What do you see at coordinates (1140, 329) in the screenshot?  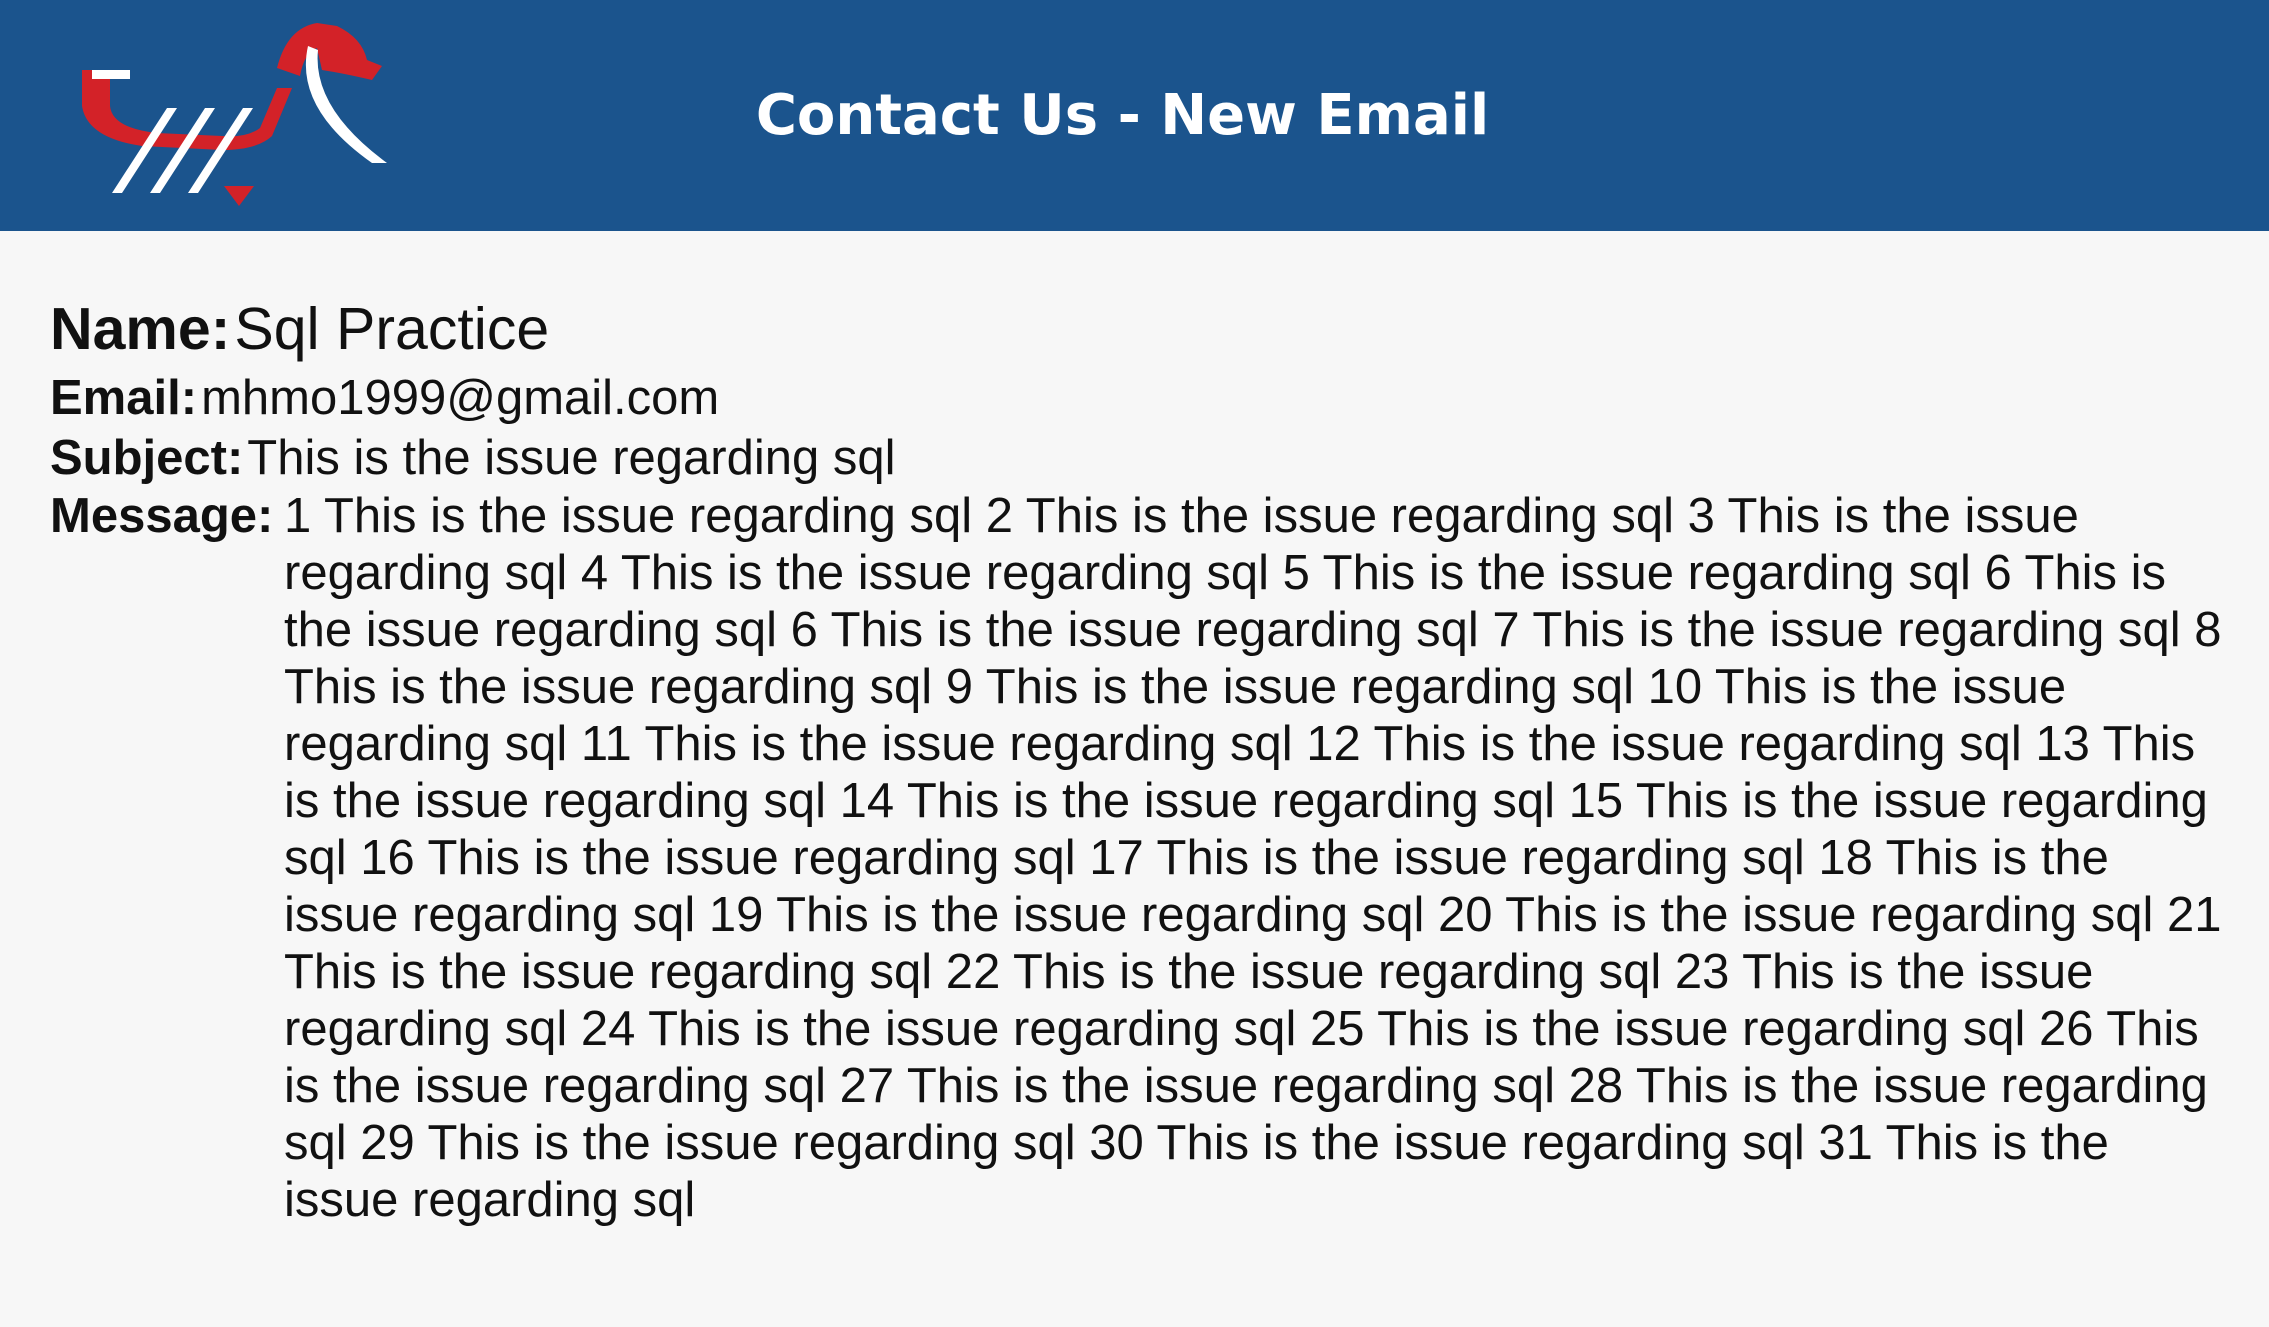 I see `name-row: Name: Sql Practice` at bounding box center [1140, 329].